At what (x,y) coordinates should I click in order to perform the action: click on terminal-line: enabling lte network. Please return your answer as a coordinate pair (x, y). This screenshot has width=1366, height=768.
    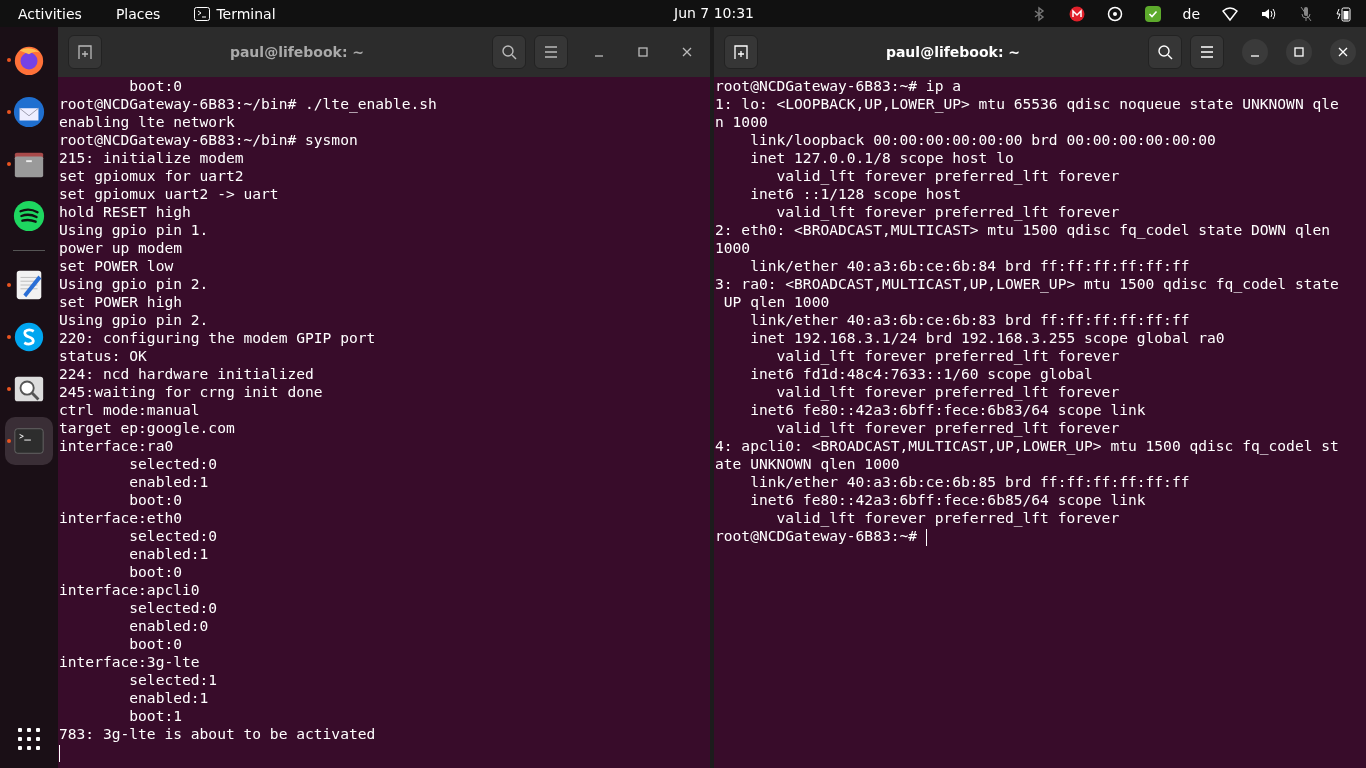
    Looking at the image, I should click on (147, 121).